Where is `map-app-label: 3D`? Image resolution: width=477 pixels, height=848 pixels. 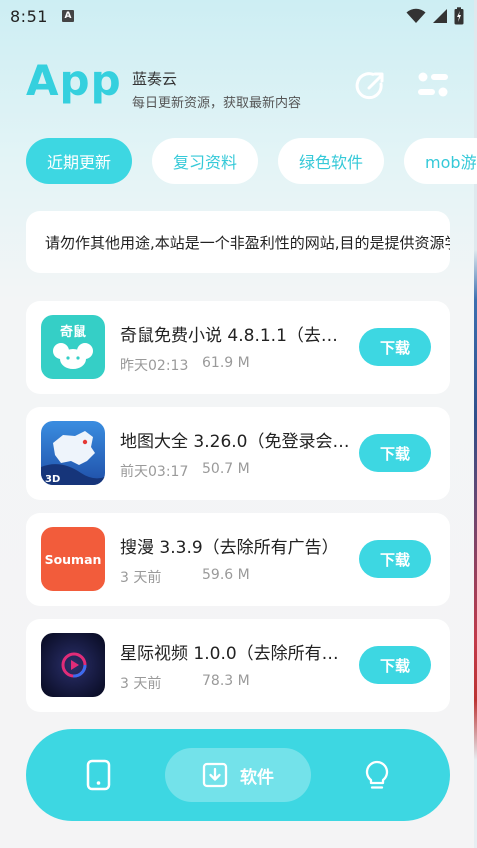
map-app-label: 3D is located at coordinates (52, 479).